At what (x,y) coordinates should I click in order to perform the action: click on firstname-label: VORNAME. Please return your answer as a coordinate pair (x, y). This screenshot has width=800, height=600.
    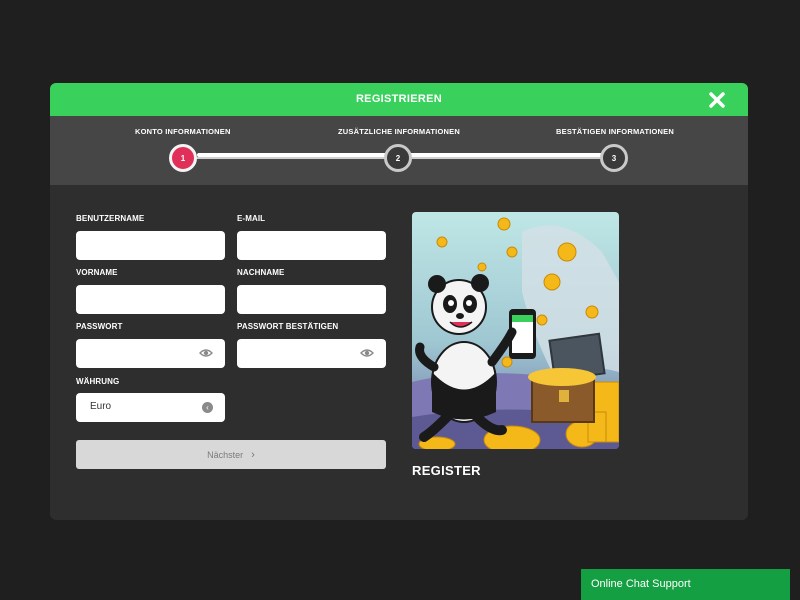
    Looking at the image, I should click on (97, 272).